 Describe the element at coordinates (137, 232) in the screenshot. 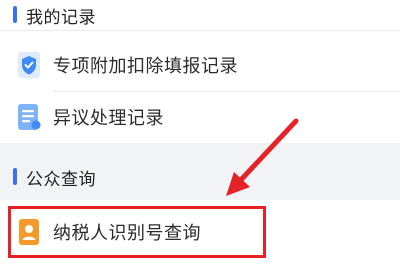

I see `highlight-box` at that location.